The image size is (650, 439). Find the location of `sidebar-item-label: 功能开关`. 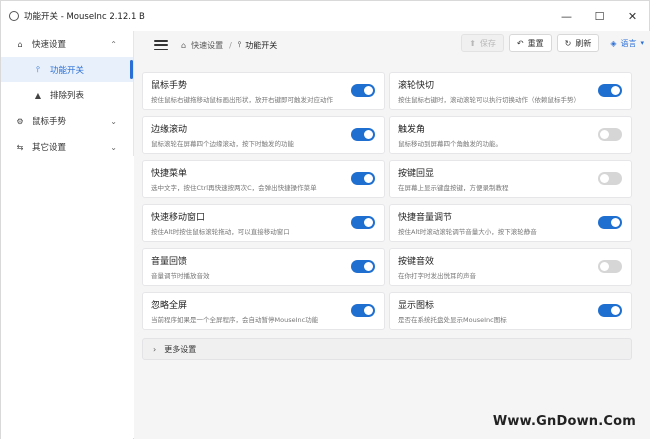

sidebar-item-label: 功能开关 is located at coordinates (67, 70).